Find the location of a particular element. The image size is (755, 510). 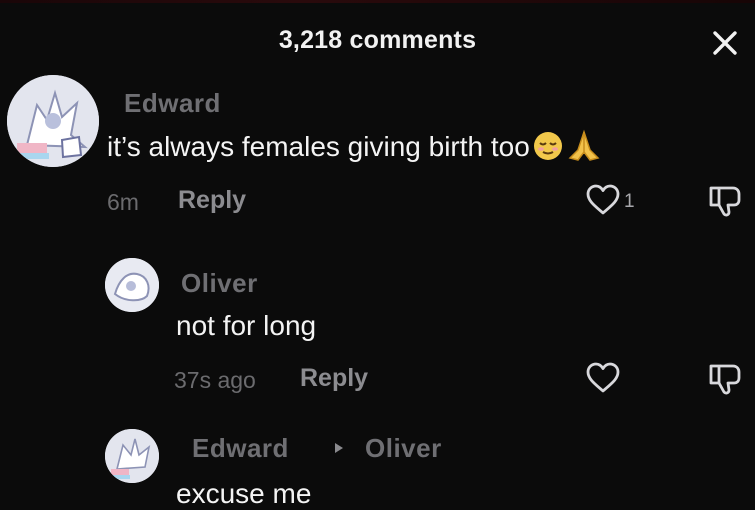

comment-text: it’s always females giving birth too is located at coordinates (354, 148).